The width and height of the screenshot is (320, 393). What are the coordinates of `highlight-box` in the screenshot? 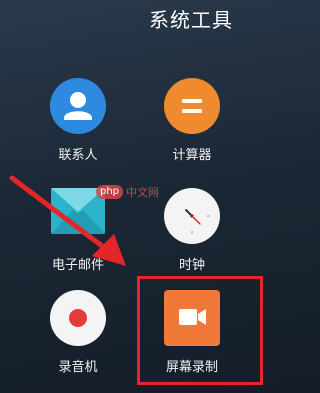 It's located at (200, 330).